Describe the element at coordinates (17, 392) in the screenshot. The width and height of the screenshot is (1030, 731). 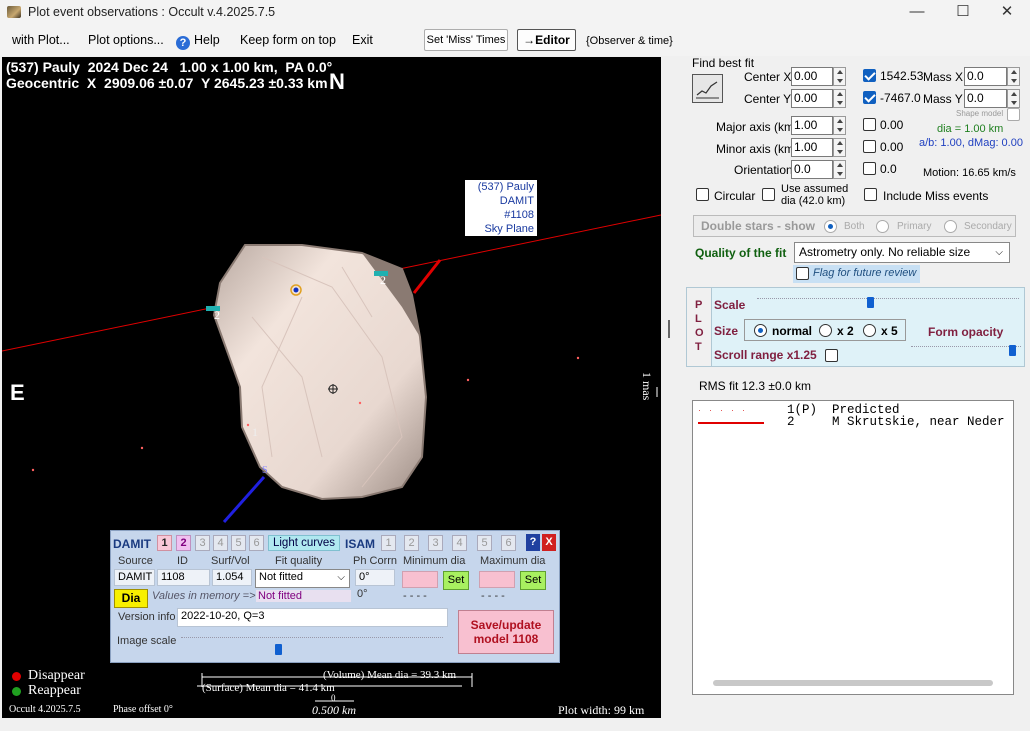
I see `east-label: E` at that location.